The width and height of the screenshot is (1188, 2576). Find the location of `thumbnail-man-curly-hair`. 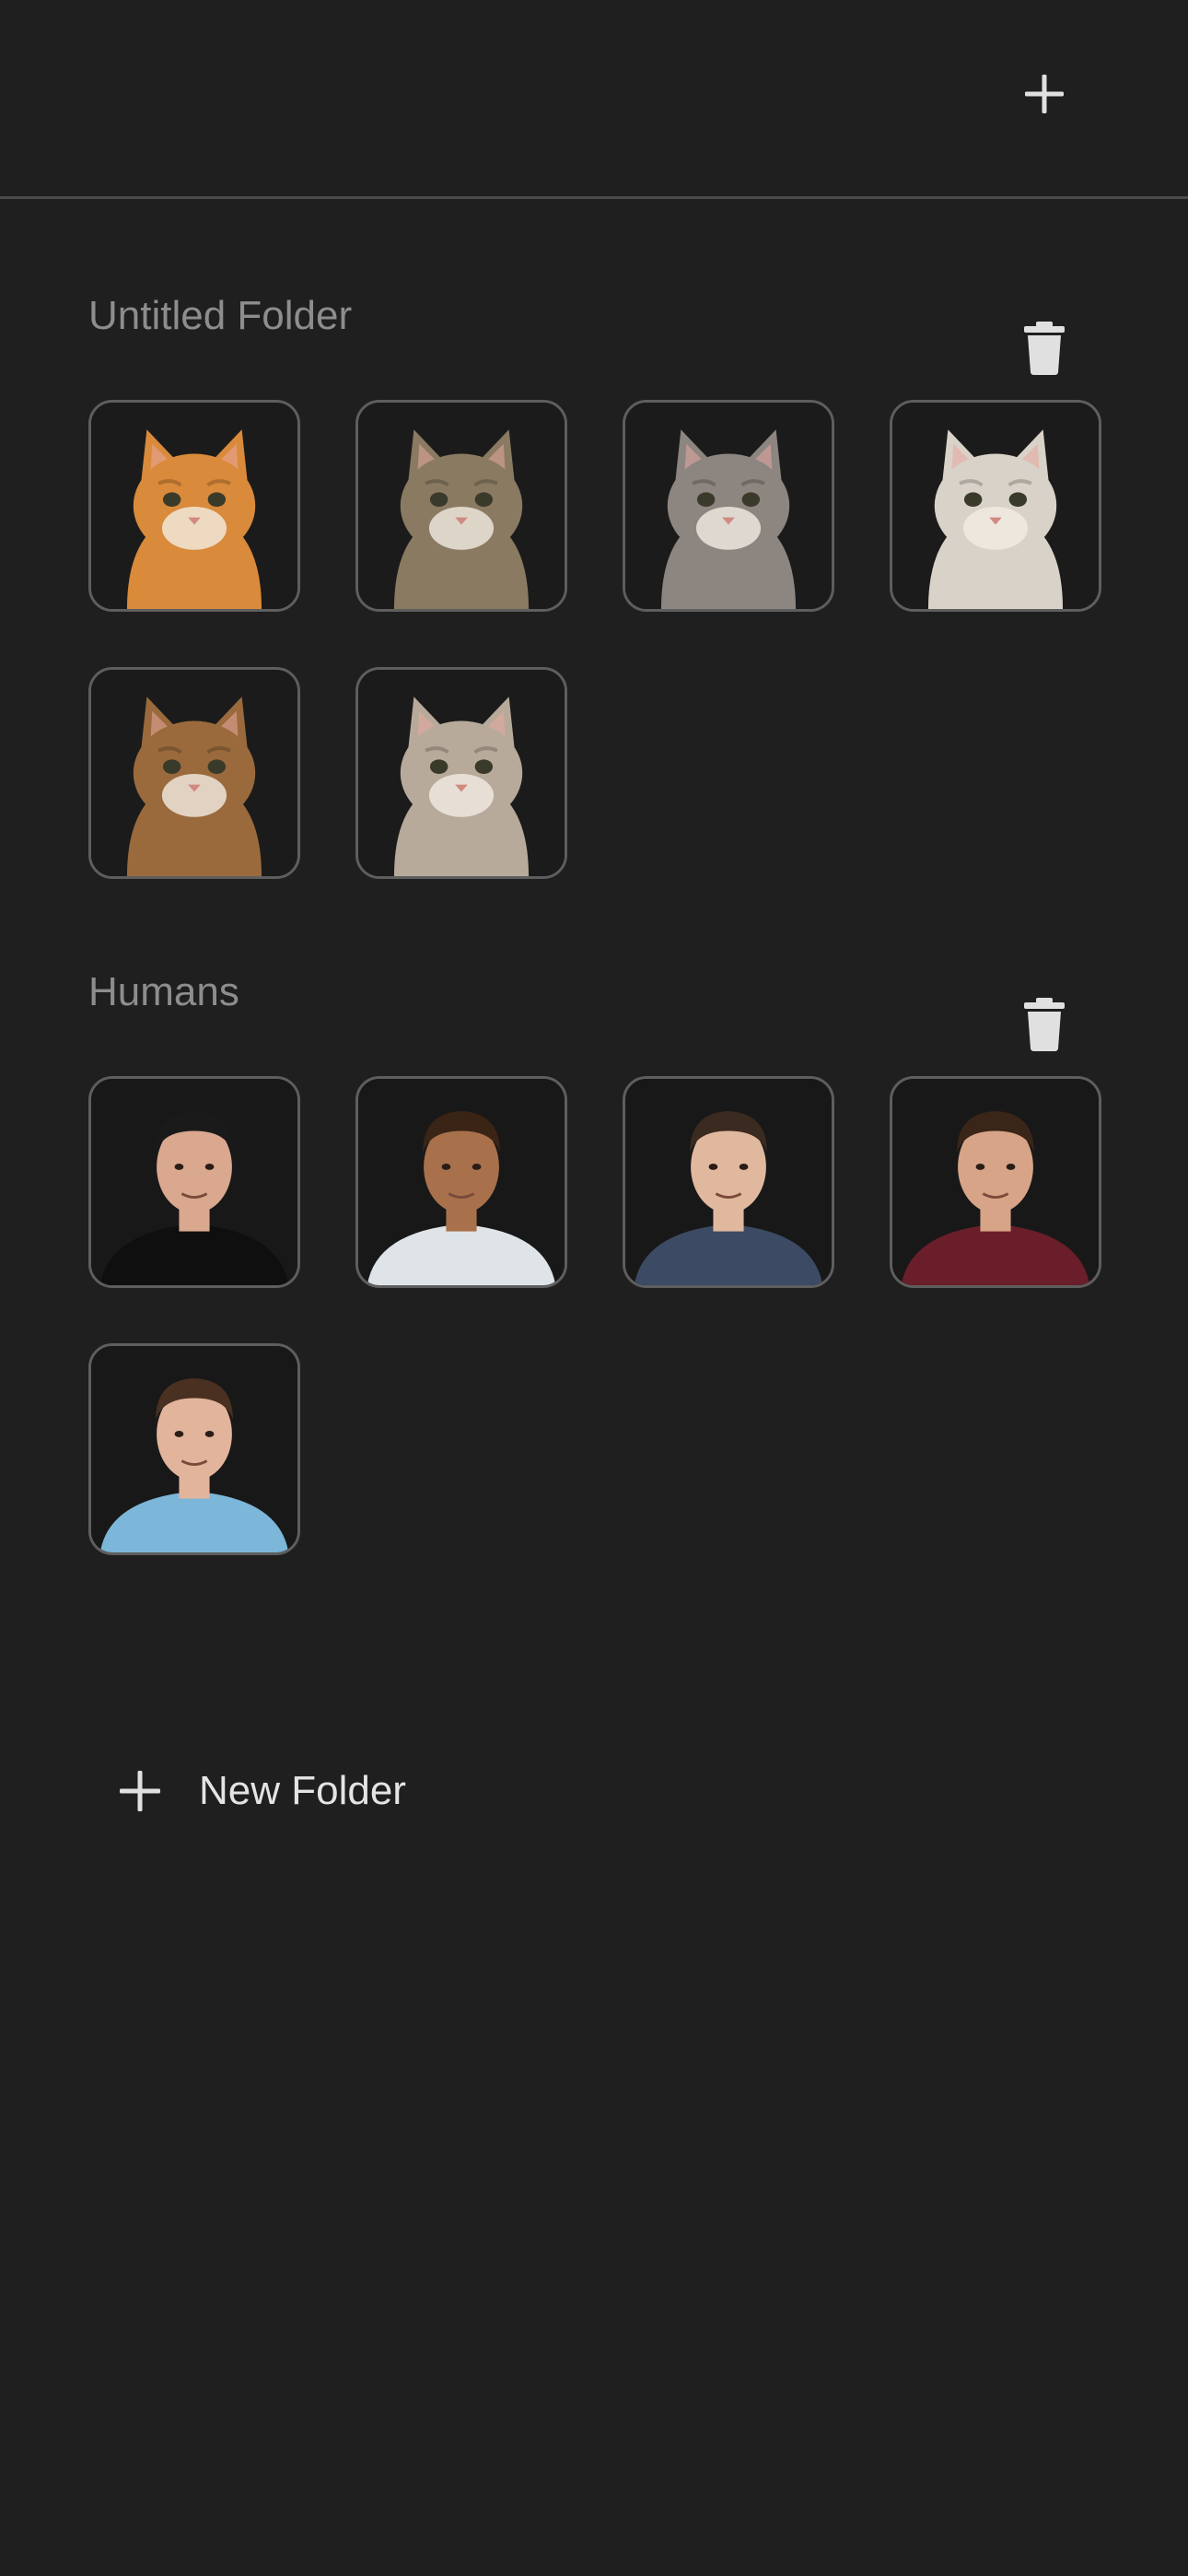

thumbnail-man-curly-hair is located at coordinates (461, 1182).